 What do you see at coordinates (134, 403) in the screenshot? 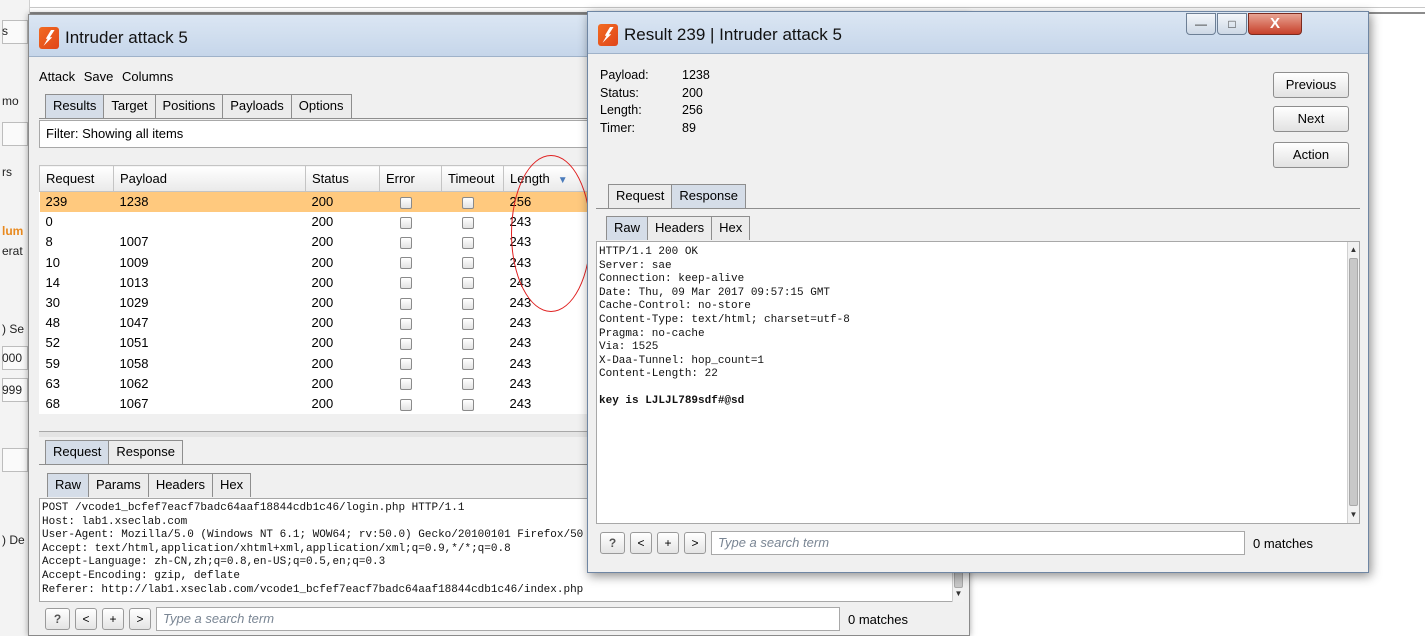
I see `cell-payload: 1067` at bounding box center [134, 403].